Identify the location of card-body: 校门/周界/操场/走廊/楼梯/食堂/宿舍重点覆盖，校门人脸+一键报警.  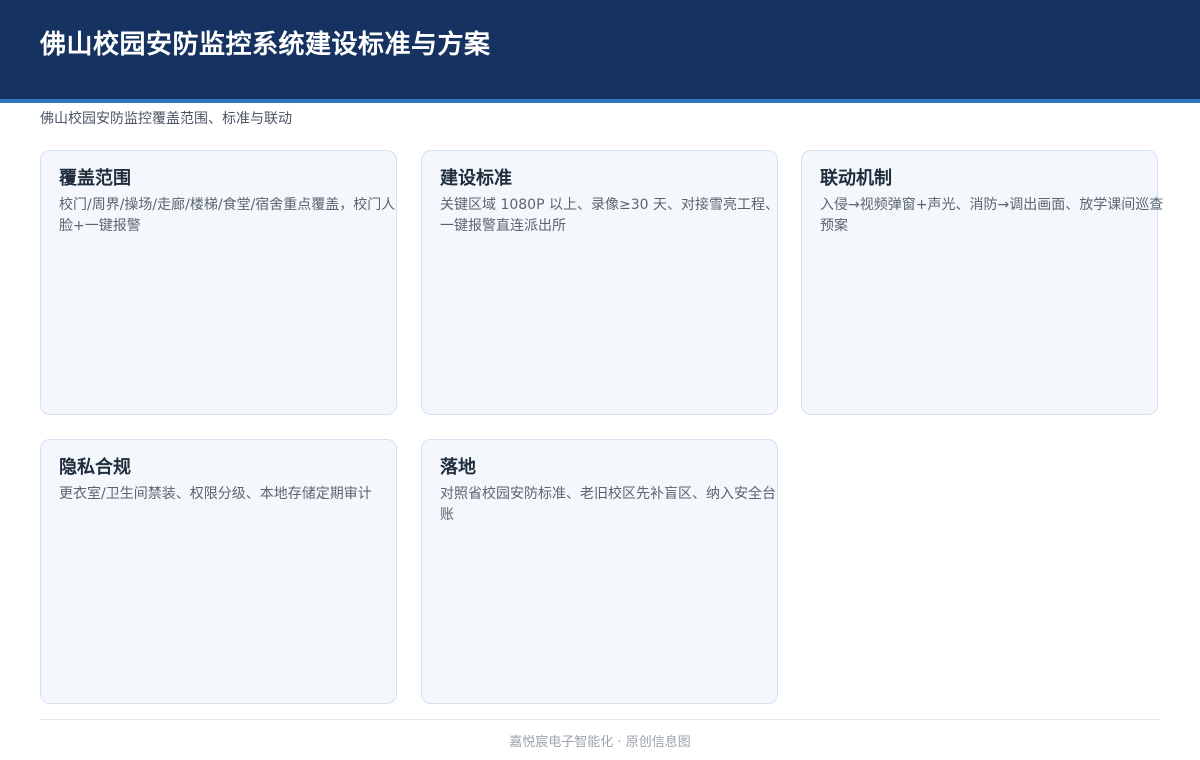
(227, 215).